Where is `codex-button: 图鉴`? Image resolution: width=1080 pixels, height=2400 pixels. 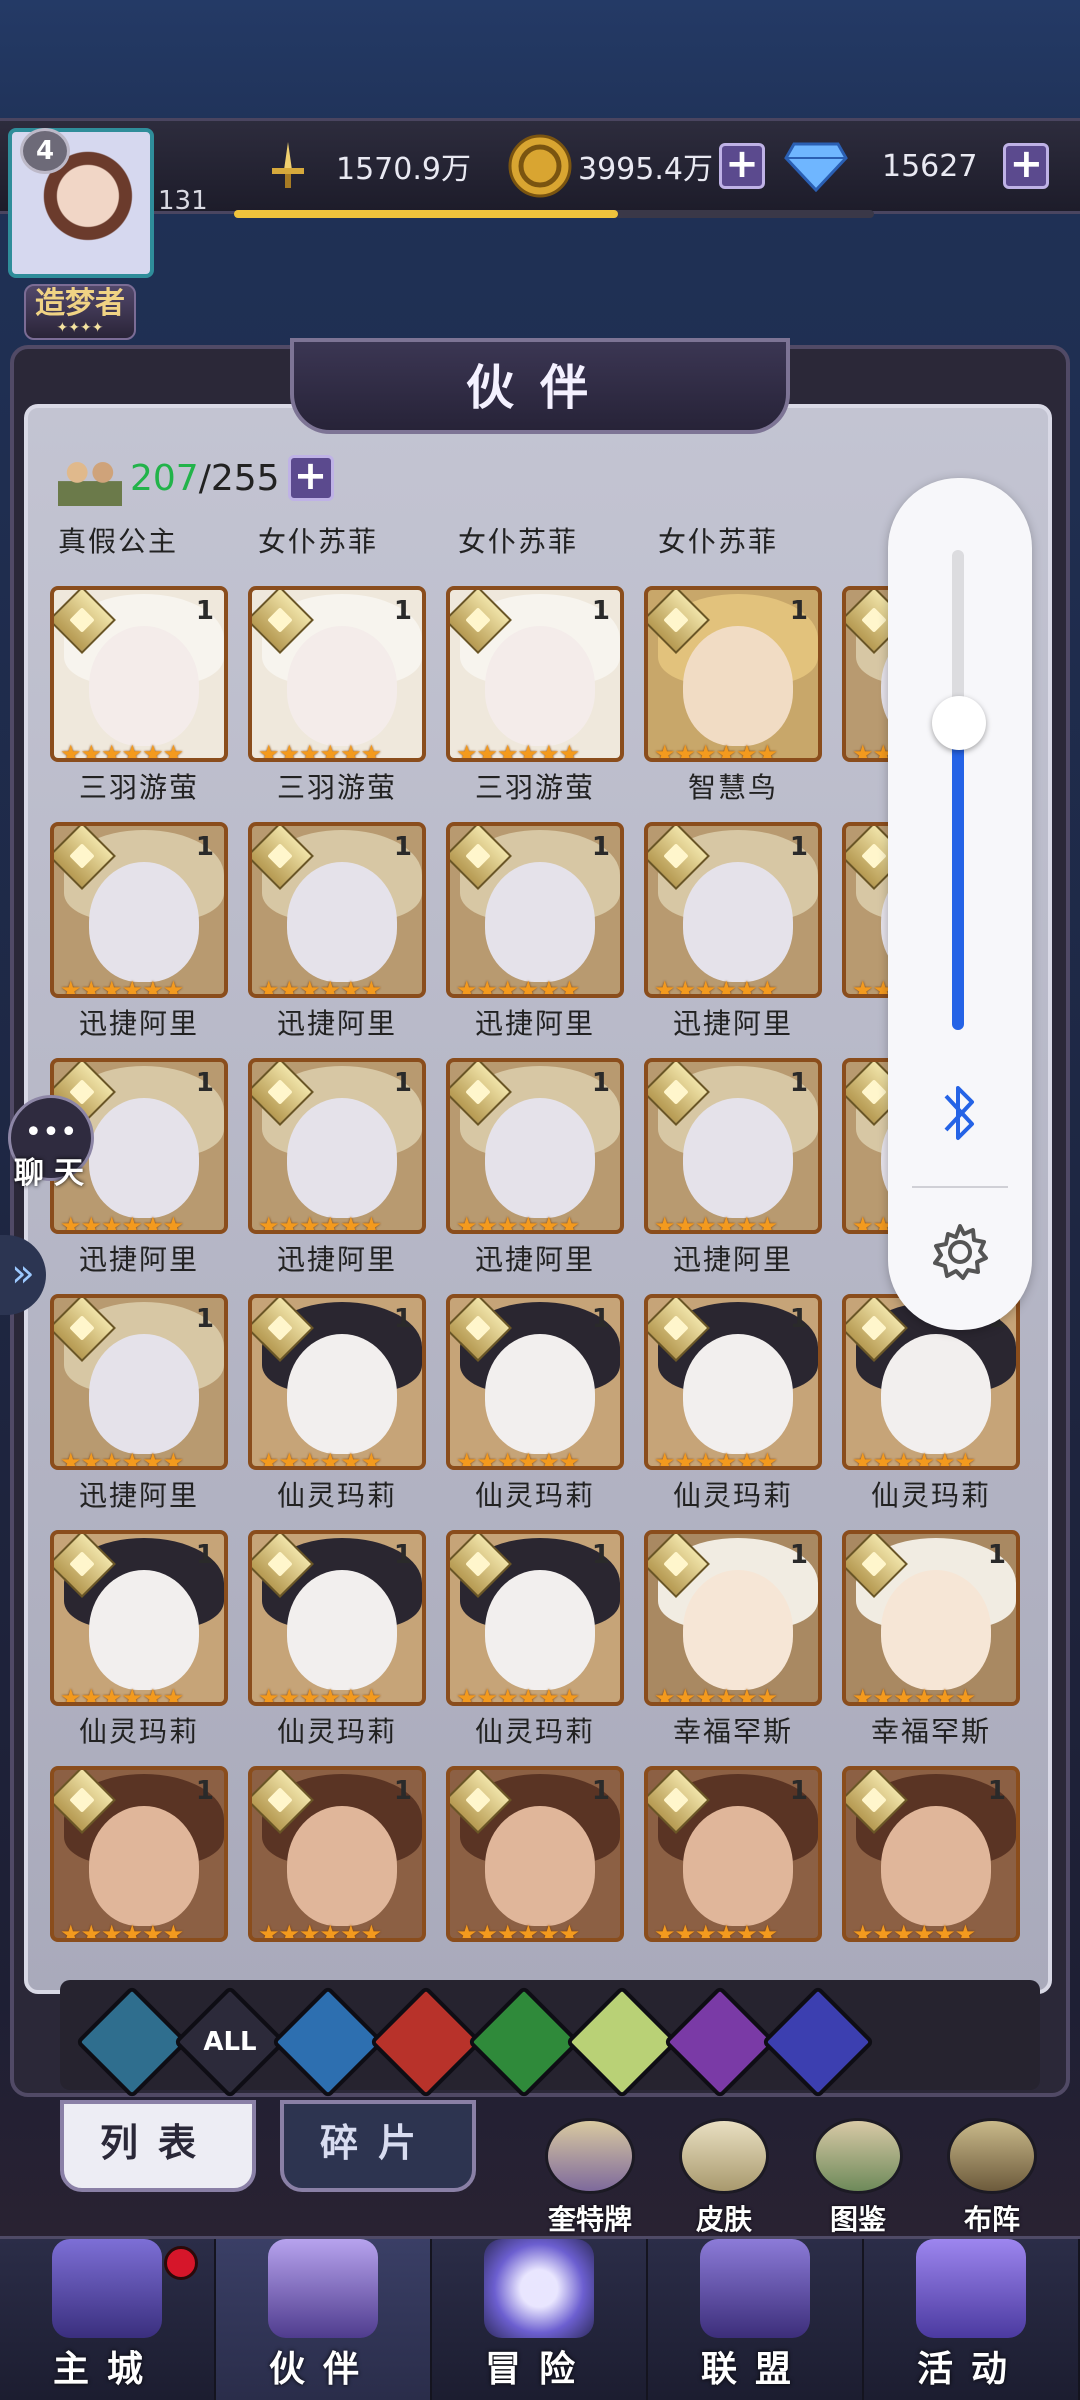 codex-button: 图鉴 is located at coordinates (858, 2178).